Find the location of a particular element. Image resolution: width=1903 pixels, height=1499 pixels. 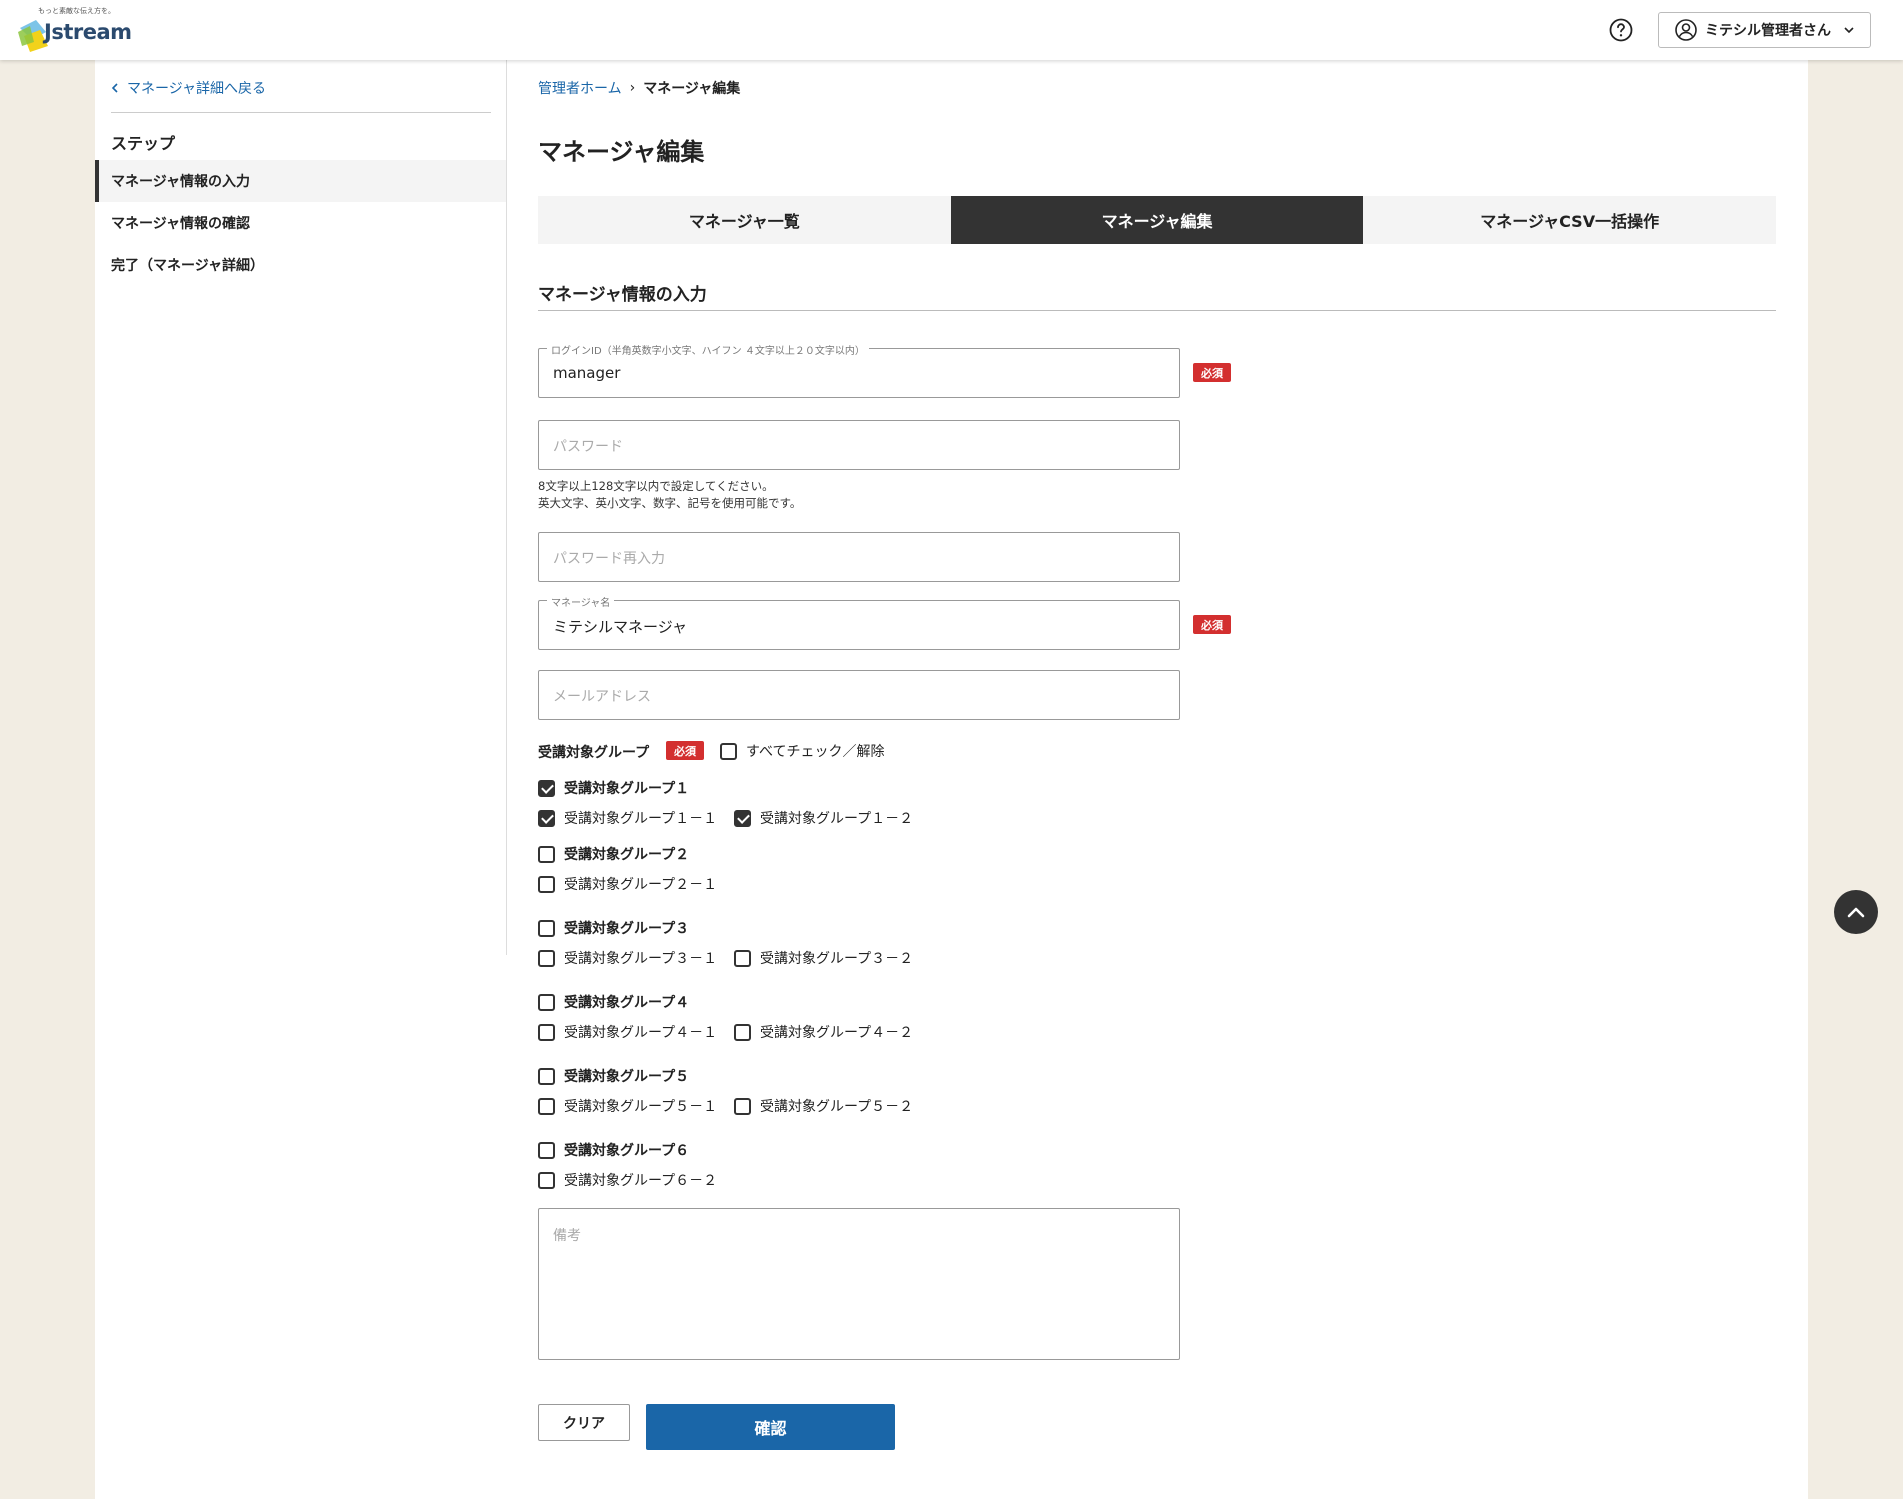

group-label: 受講対象グループ６ is located at coordinates (627, 1151).